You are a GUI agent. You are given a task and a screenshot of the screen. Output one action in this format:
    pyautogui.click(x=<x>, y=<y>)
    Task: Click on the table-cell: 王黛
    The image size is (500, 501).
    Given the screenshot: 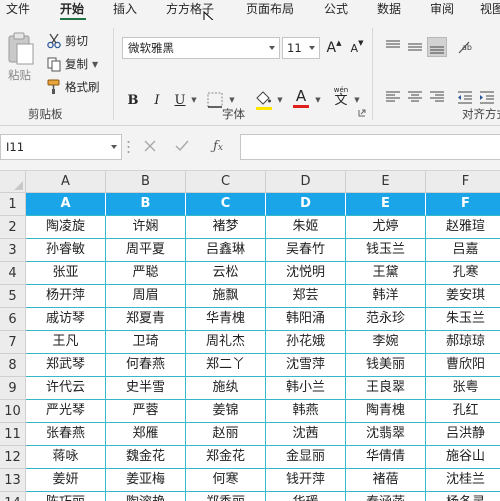 What is the action you would take?
    pyautogui.click(x=386, y=273)
    